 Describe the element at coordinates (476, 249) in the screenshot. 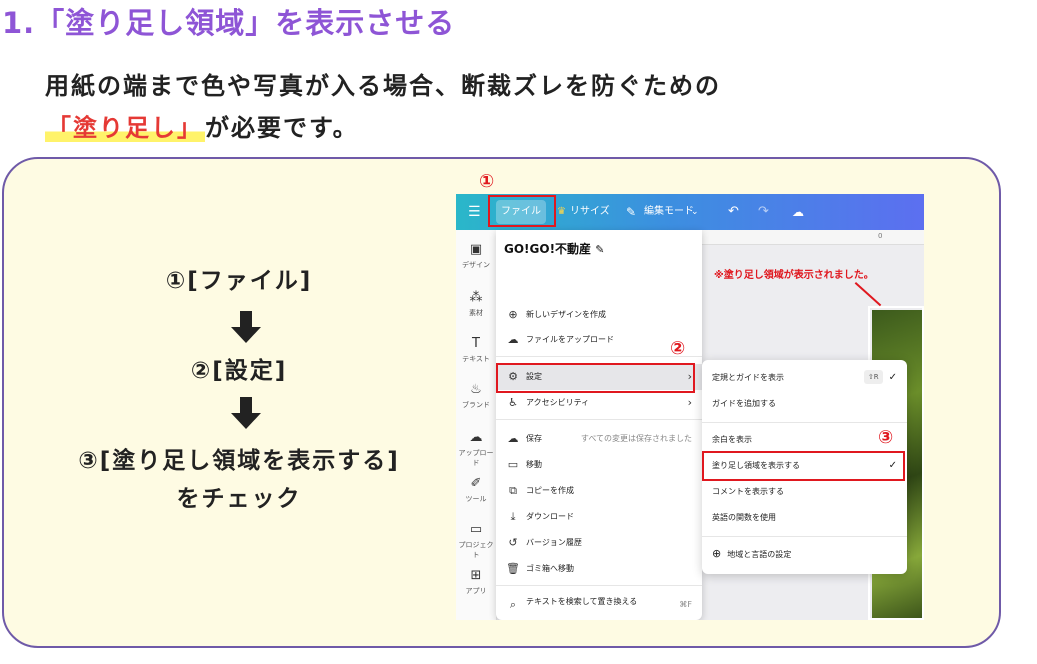

I see `layout-icon: ▣` at that location.